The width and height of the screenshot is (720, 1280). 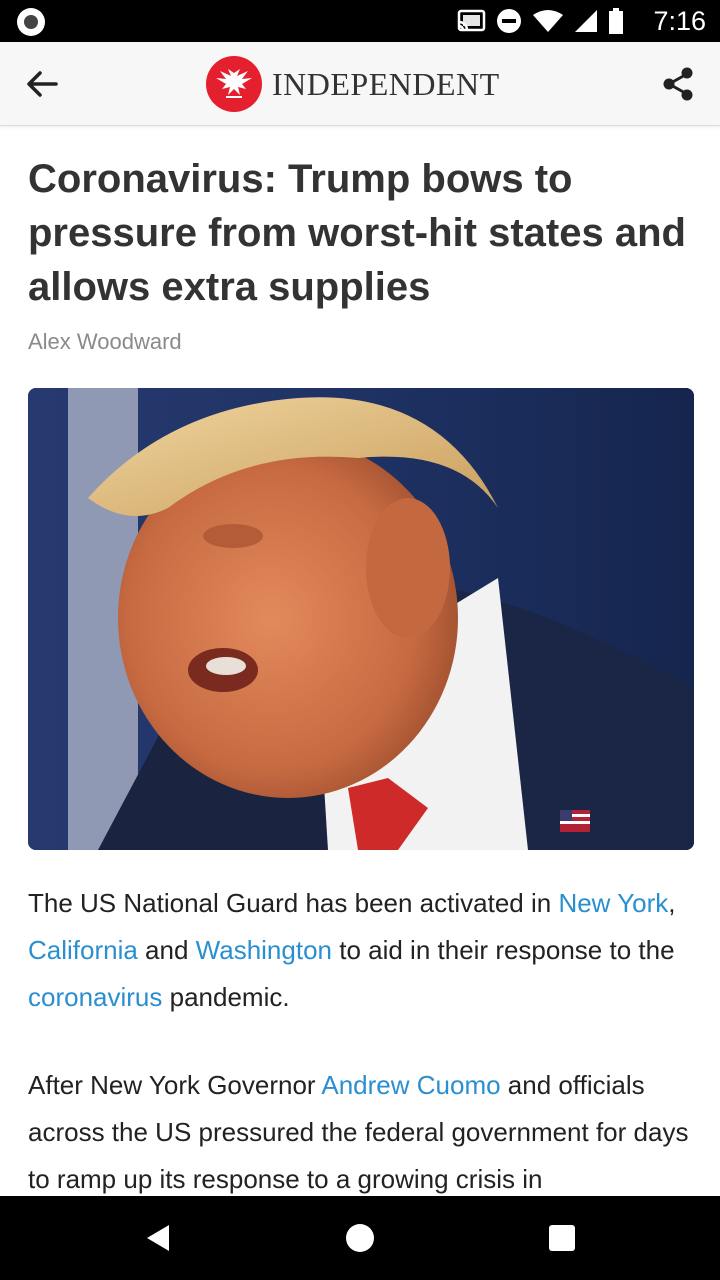 I want to click on back-button, so click(x=42, y=84).